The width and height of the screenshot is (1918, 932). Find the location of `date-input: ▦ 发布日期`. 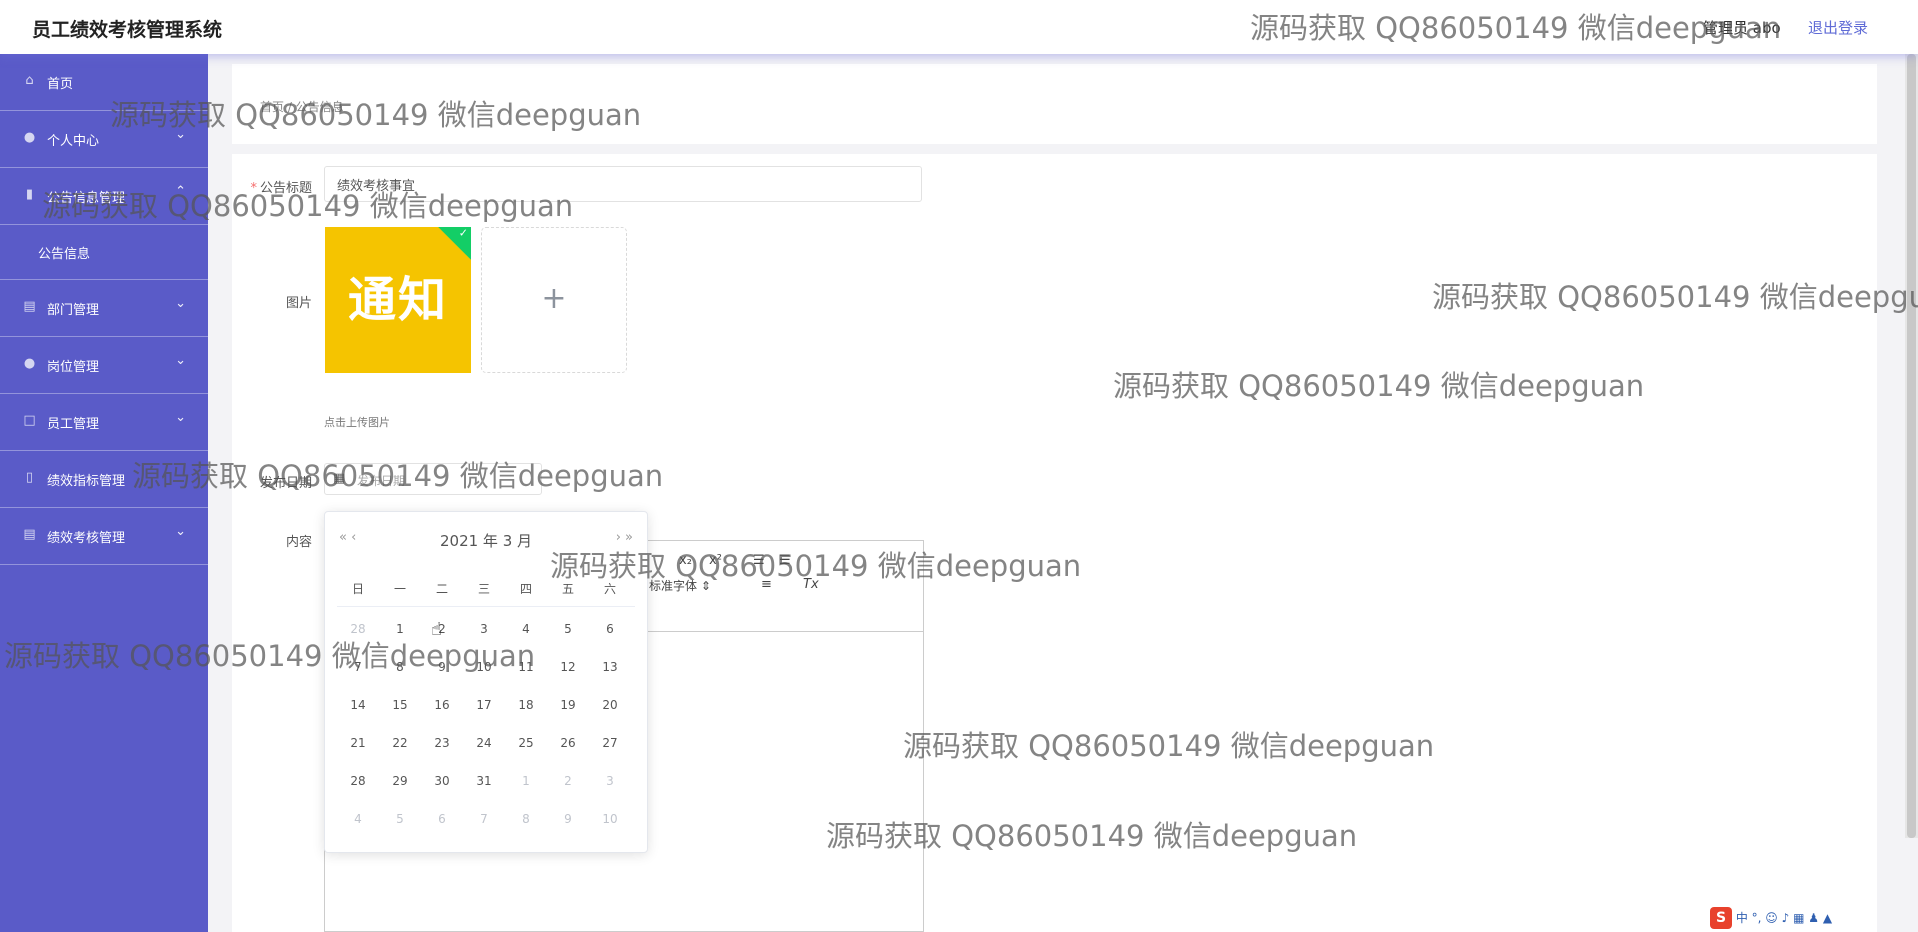

date-input: ▦ 发布日期 is located at coordinates (433, 479).